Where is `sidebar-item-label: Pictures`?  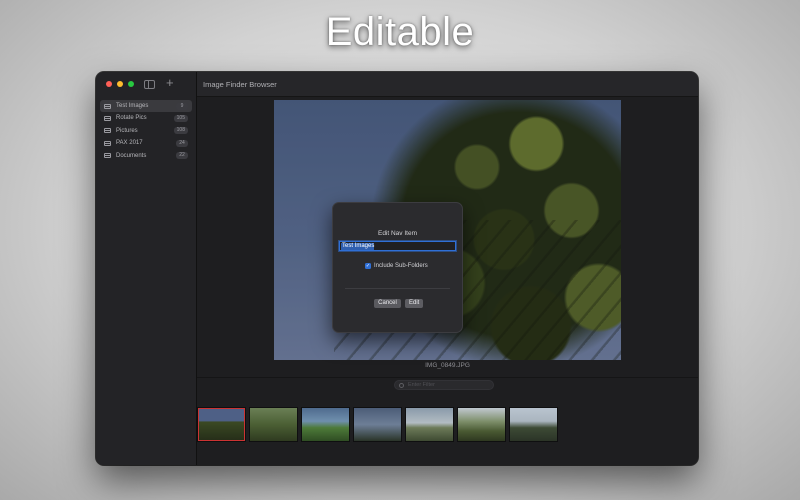 sidebar-item-label: Pictures is located at coordinates (127, 130).